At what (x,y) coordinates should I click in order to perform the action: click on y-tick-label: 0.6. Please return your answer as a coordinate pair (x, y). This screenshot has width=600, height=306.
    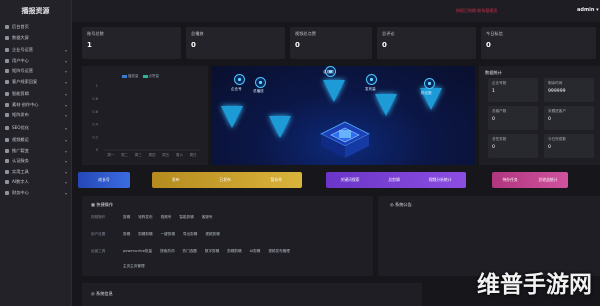
    Looking at the image, I should click on (95, 112).